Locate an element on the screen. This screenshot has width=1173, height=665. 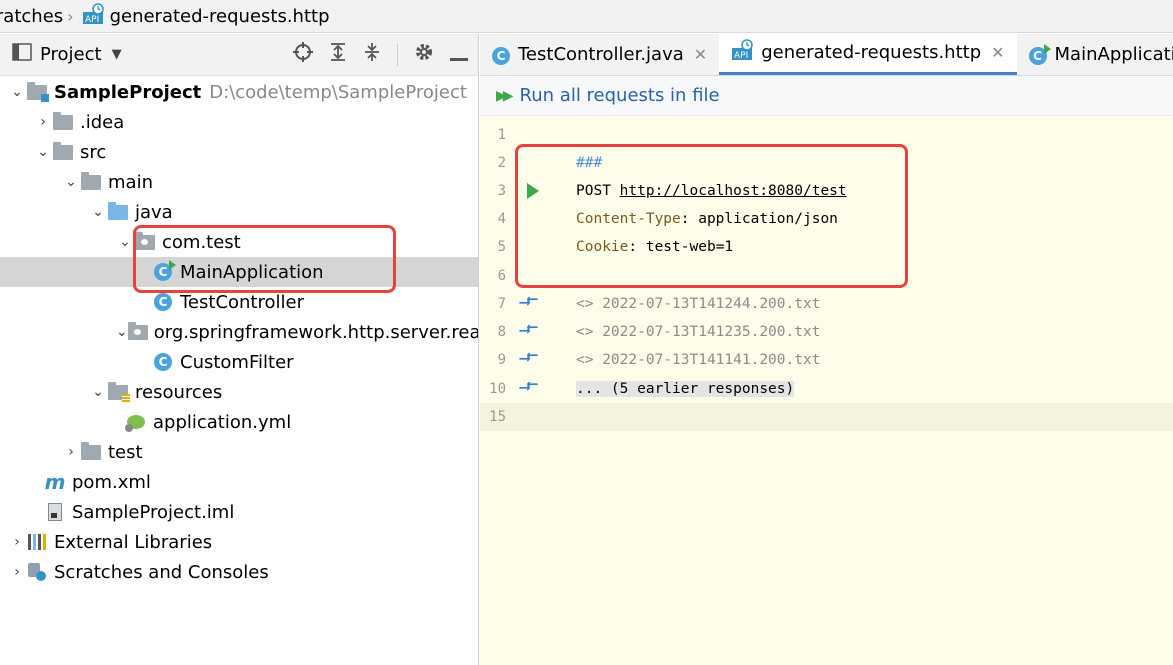
tree-item-scratches: › Scratches and Consoles is located at coordinates (239, 572).